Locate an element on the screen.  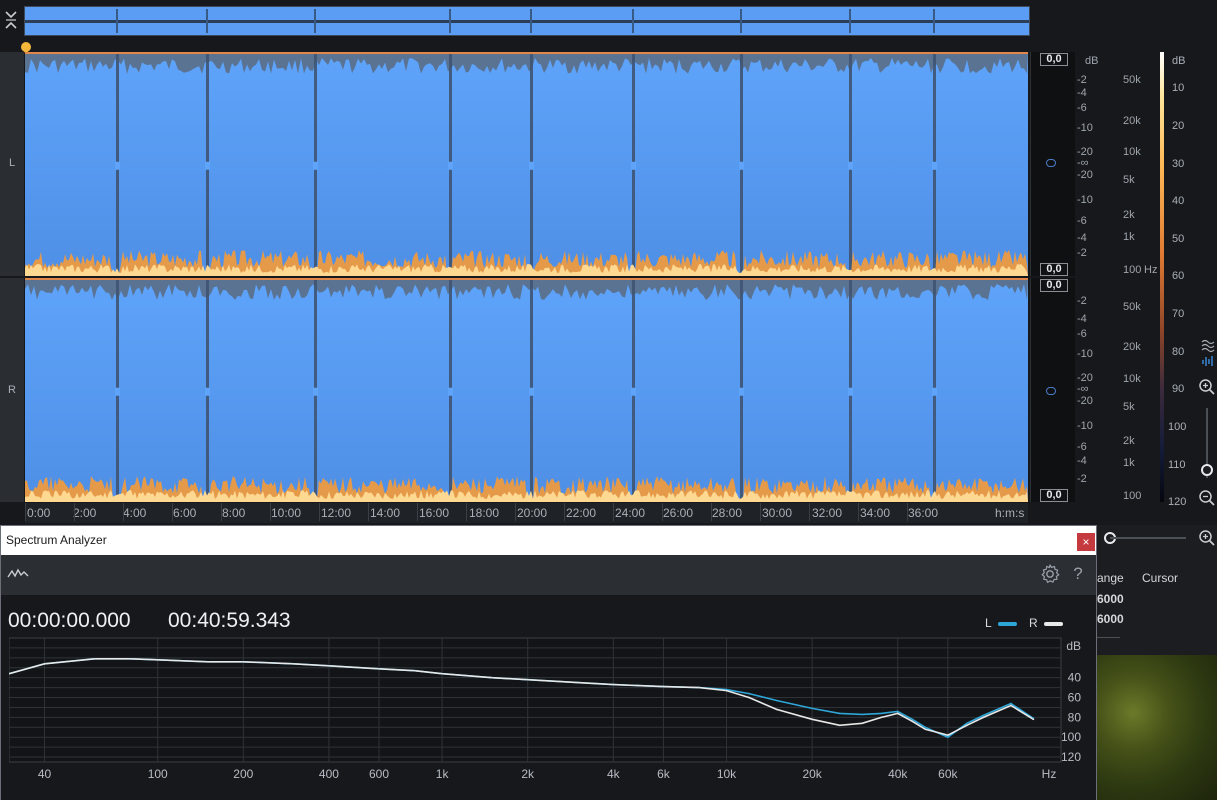
legend-left-swatch is located at coordinates (1007, 623).